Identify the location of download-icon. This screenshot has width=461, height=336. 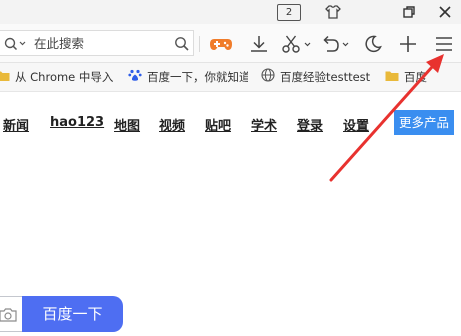
(259, 44).